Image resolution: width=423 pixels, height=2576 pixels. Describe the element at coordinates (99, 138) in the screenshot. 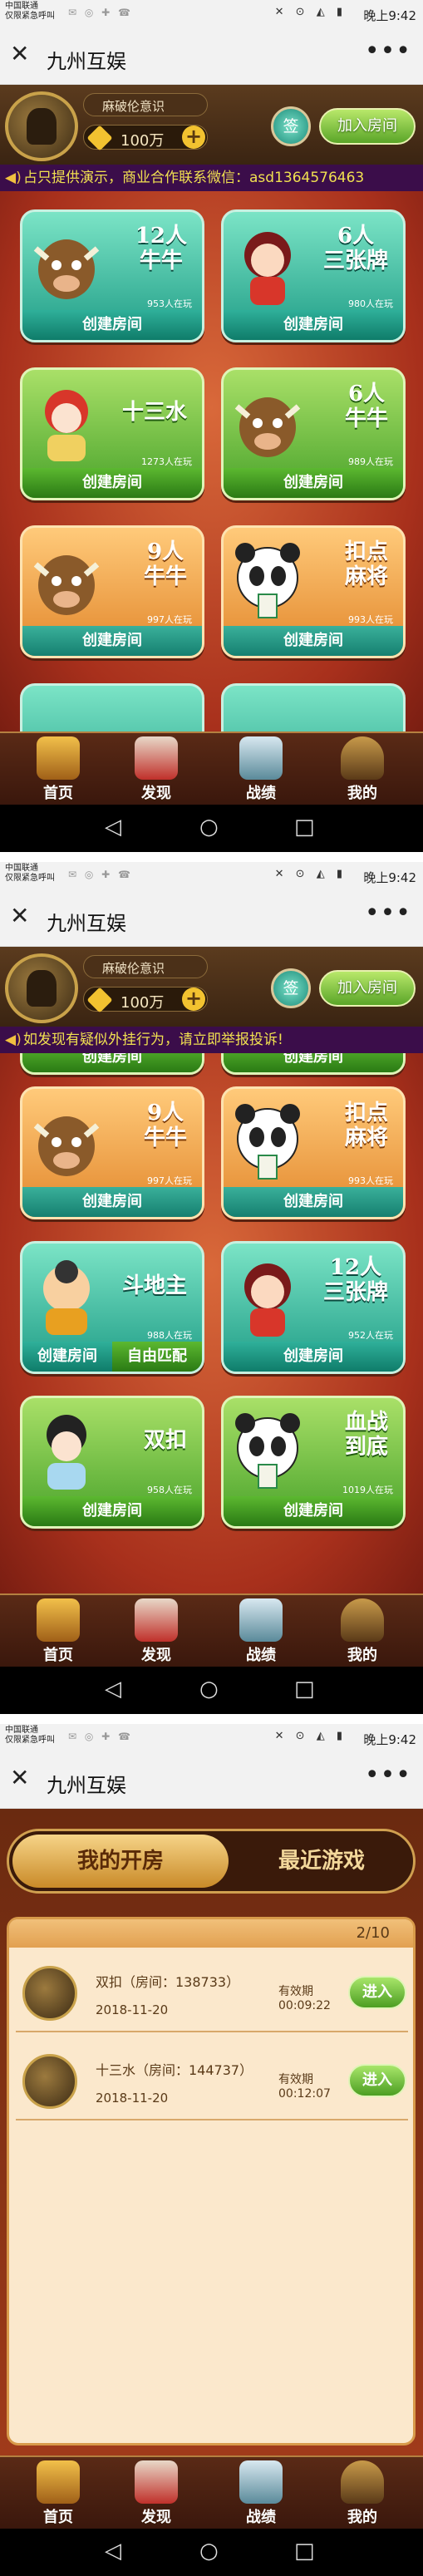

I see `coin-icon` at that location.